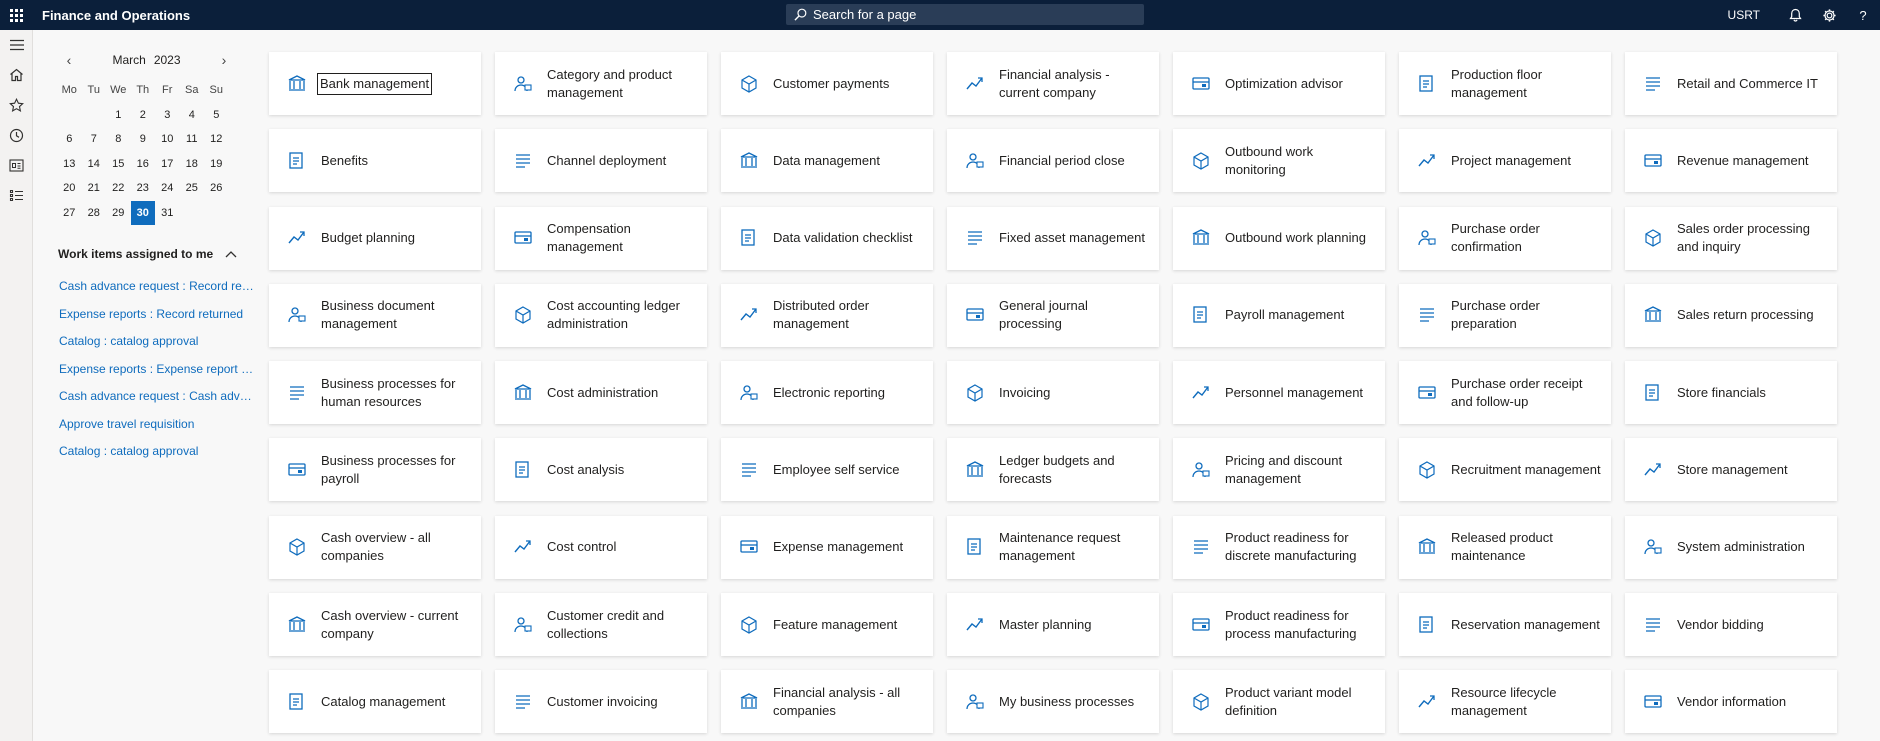 Image resolution: width=1880 pixels, height=741 pixels. Describe the element at coordinates (167, 213) in the screenshot. I see `calendar-day: 31` at that location.